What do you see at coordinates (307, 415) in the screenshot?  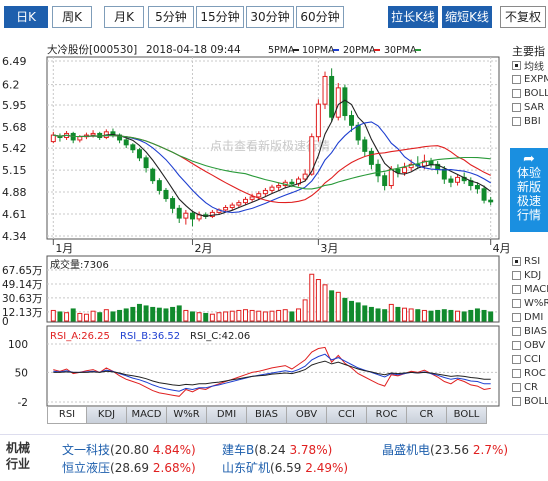 I see `indicator-tab-obv: OBV` at bounding box center [307, 415].